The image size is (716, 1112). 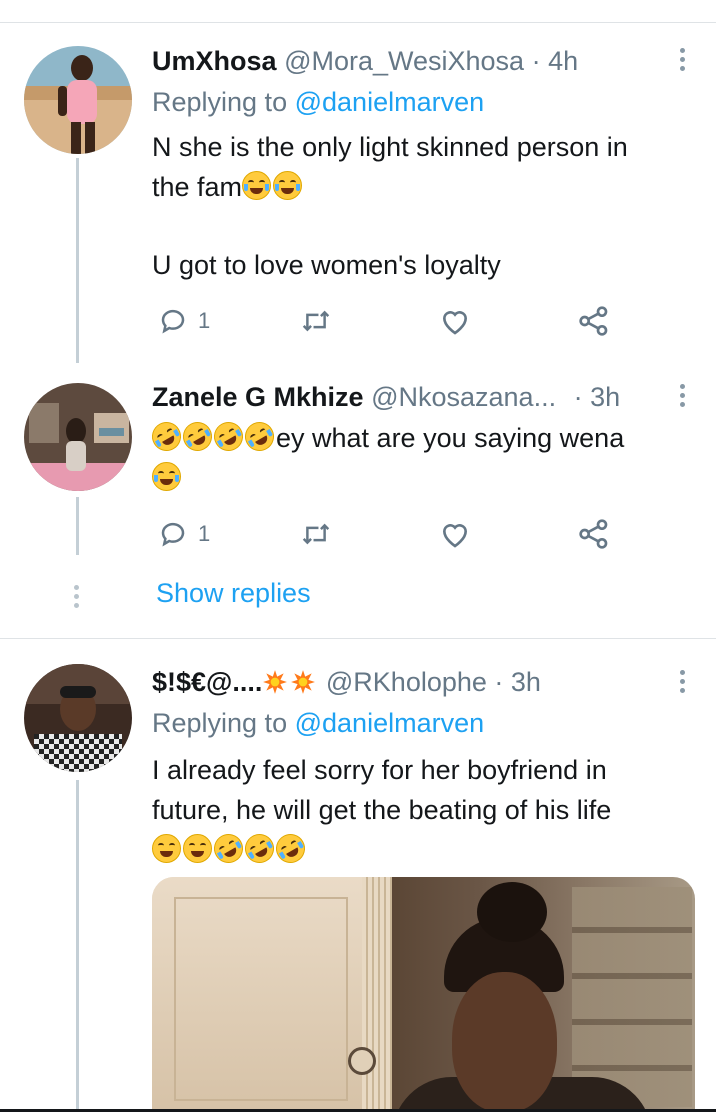 I want to click on thread-dots, so click(x=77, y=598).